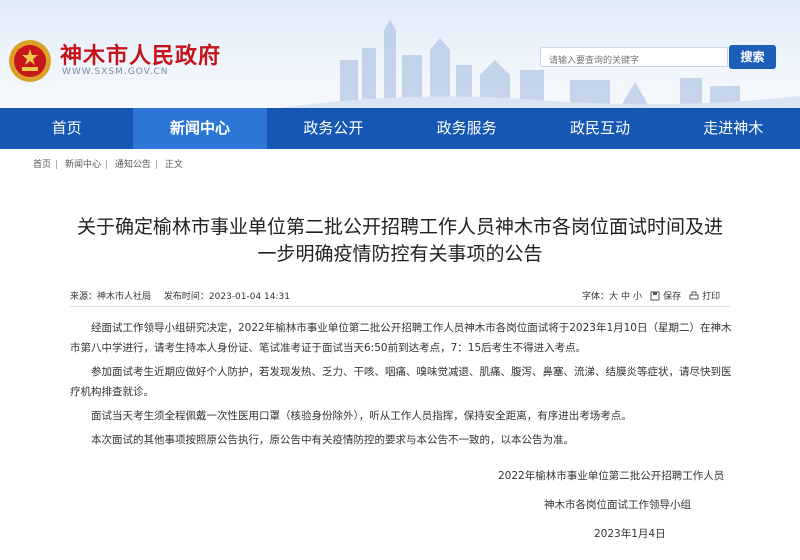  What do you see at coordinates (611, 476) in the screenshot?
I see `signature-line1: 2022年榆林市事业单位第二批公开招聘工作人员` at bounding box center [611, 476].